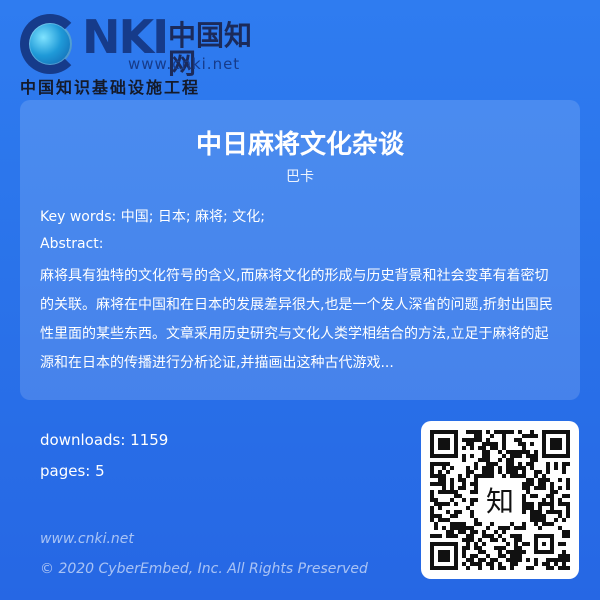  I want to click on qr-code-icon: 知, so click(500, 500).